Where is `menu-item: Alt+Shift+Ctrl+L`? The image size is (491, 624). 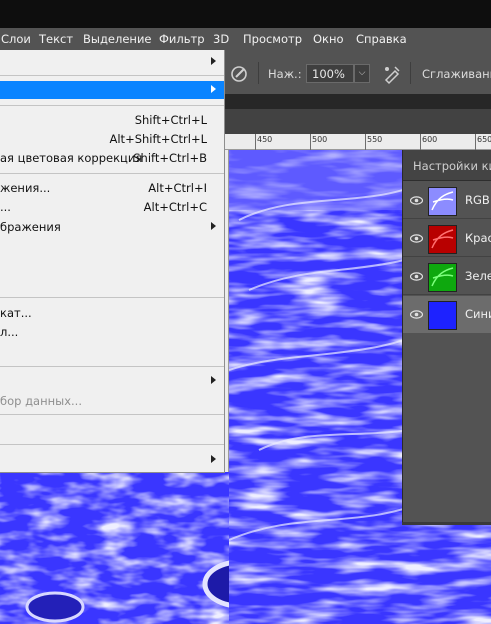 menu-item: Alt+Shift+Ctrl+L is located at coordinates (112, 139).